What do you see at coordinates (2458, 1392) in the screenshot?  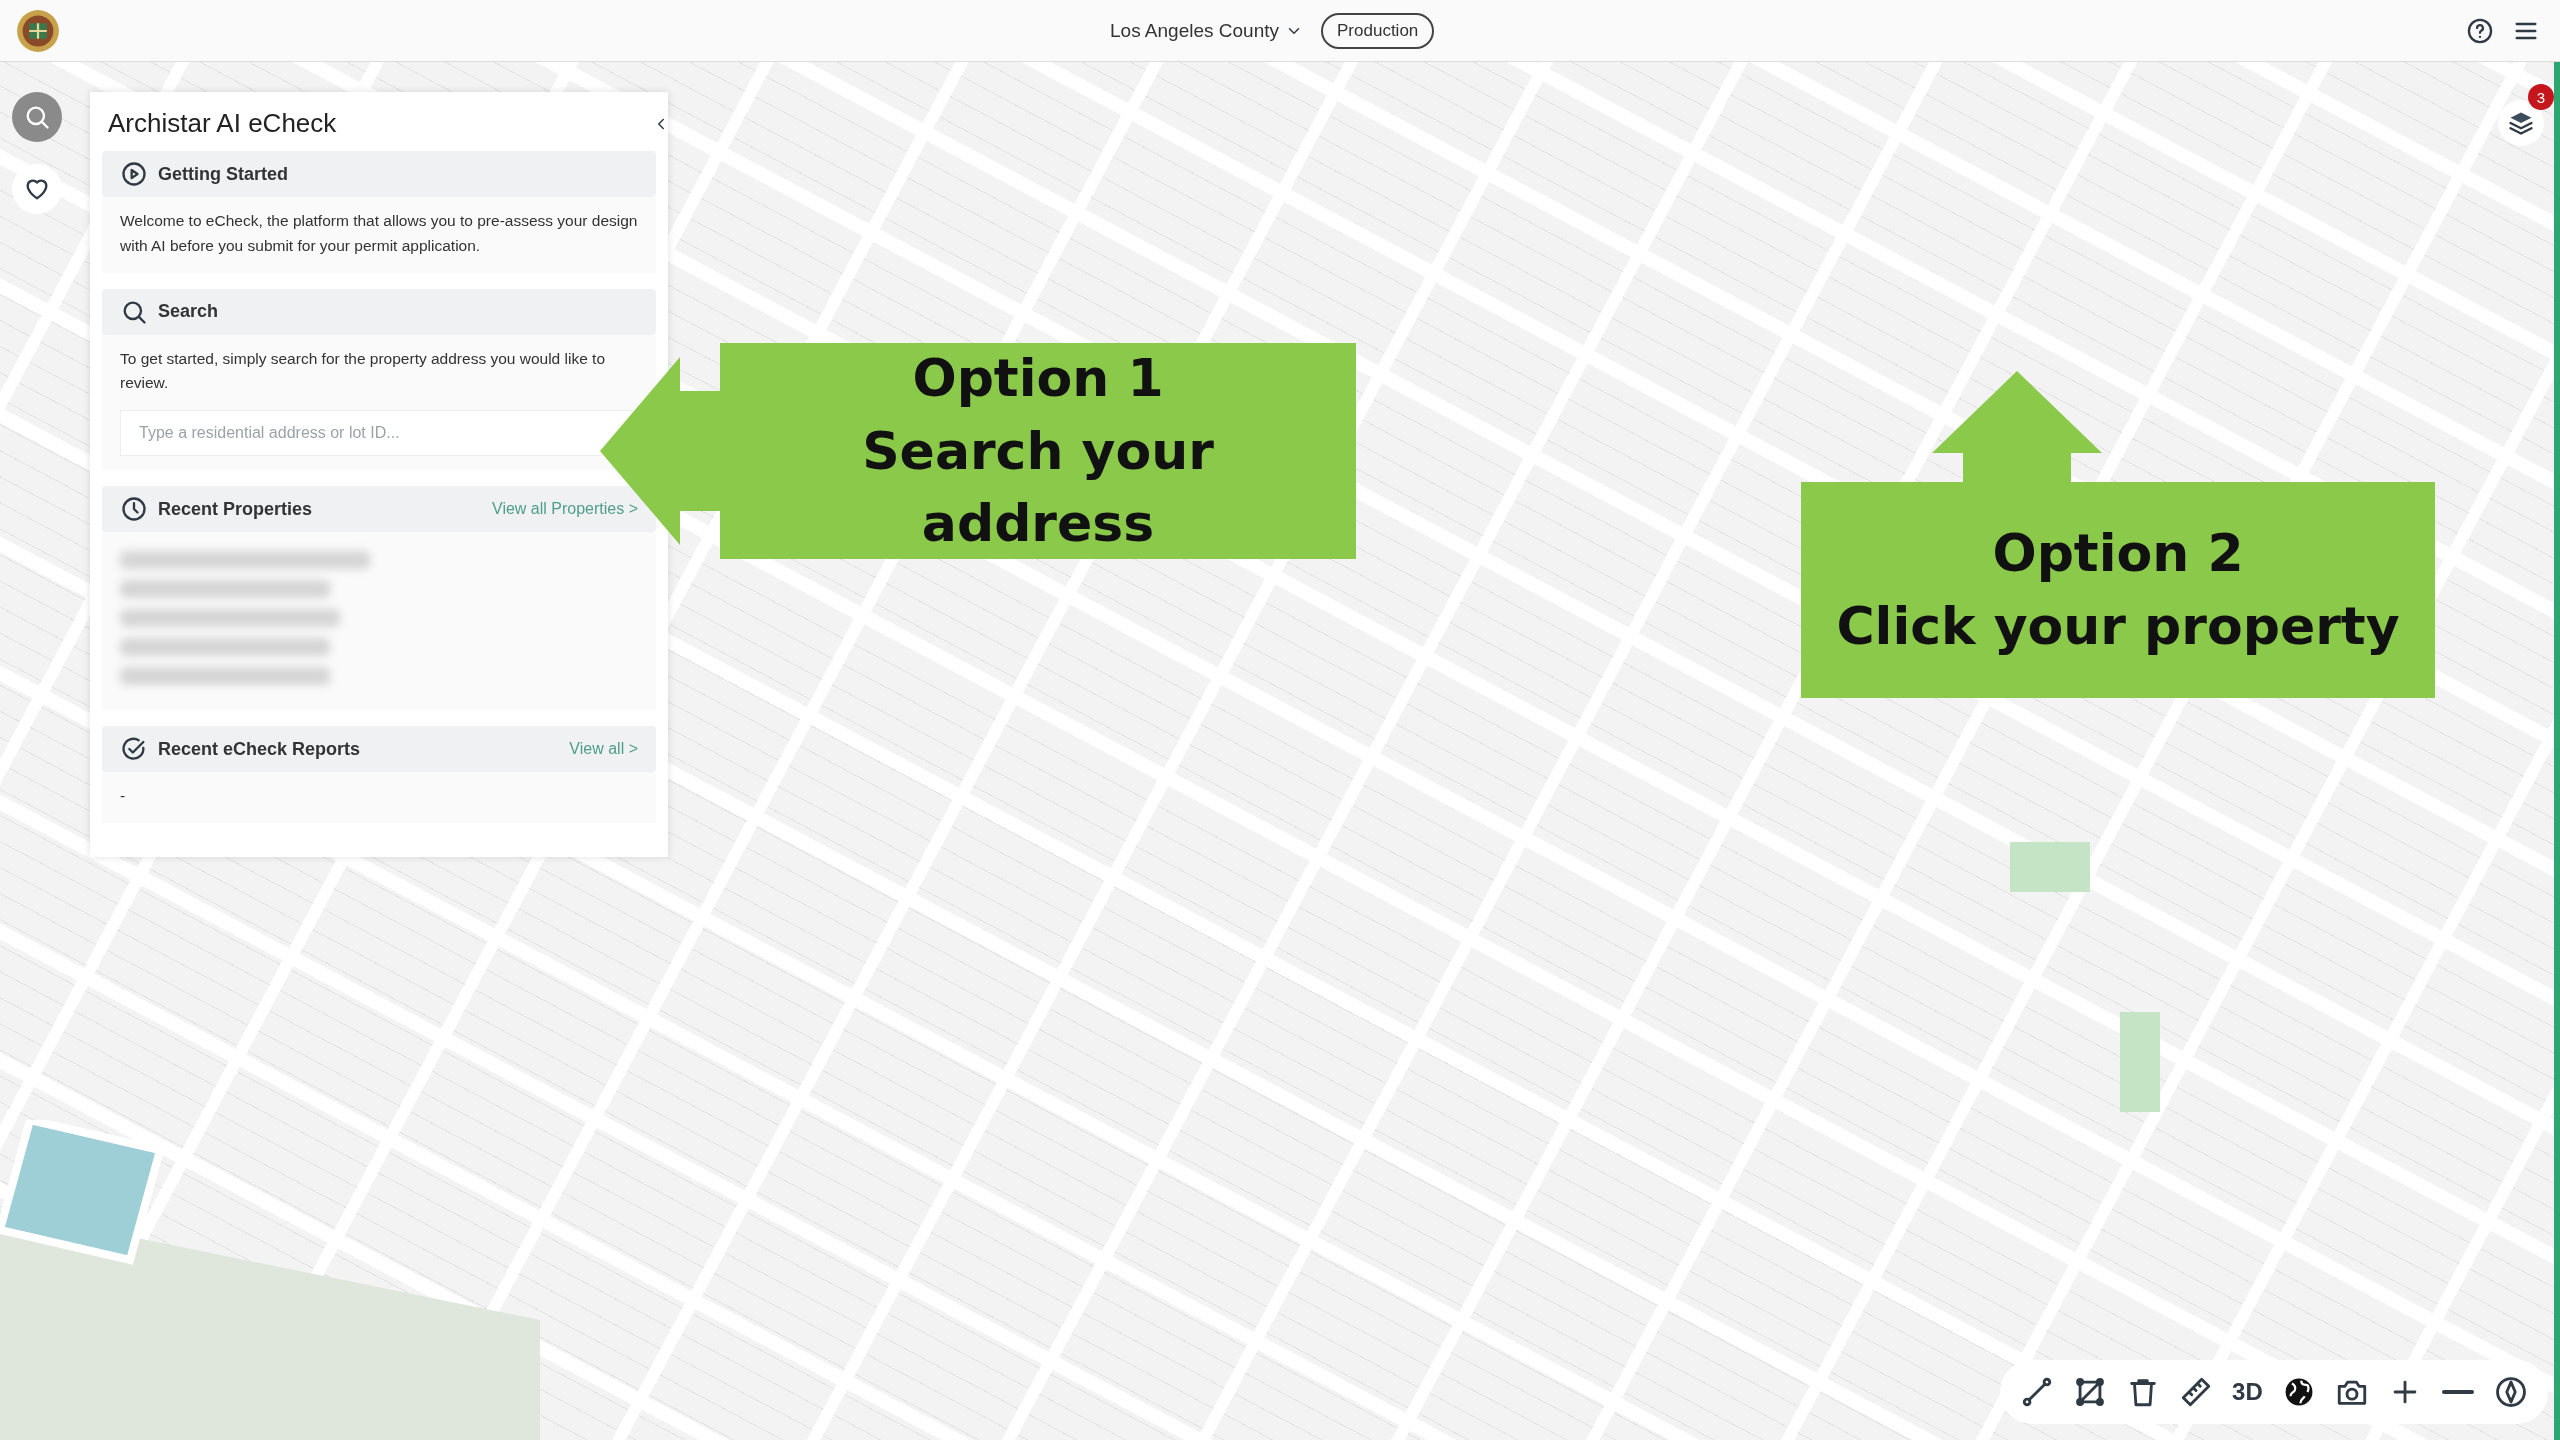 I see `zoom-out-icon` at bounding box center [2458, 1392].